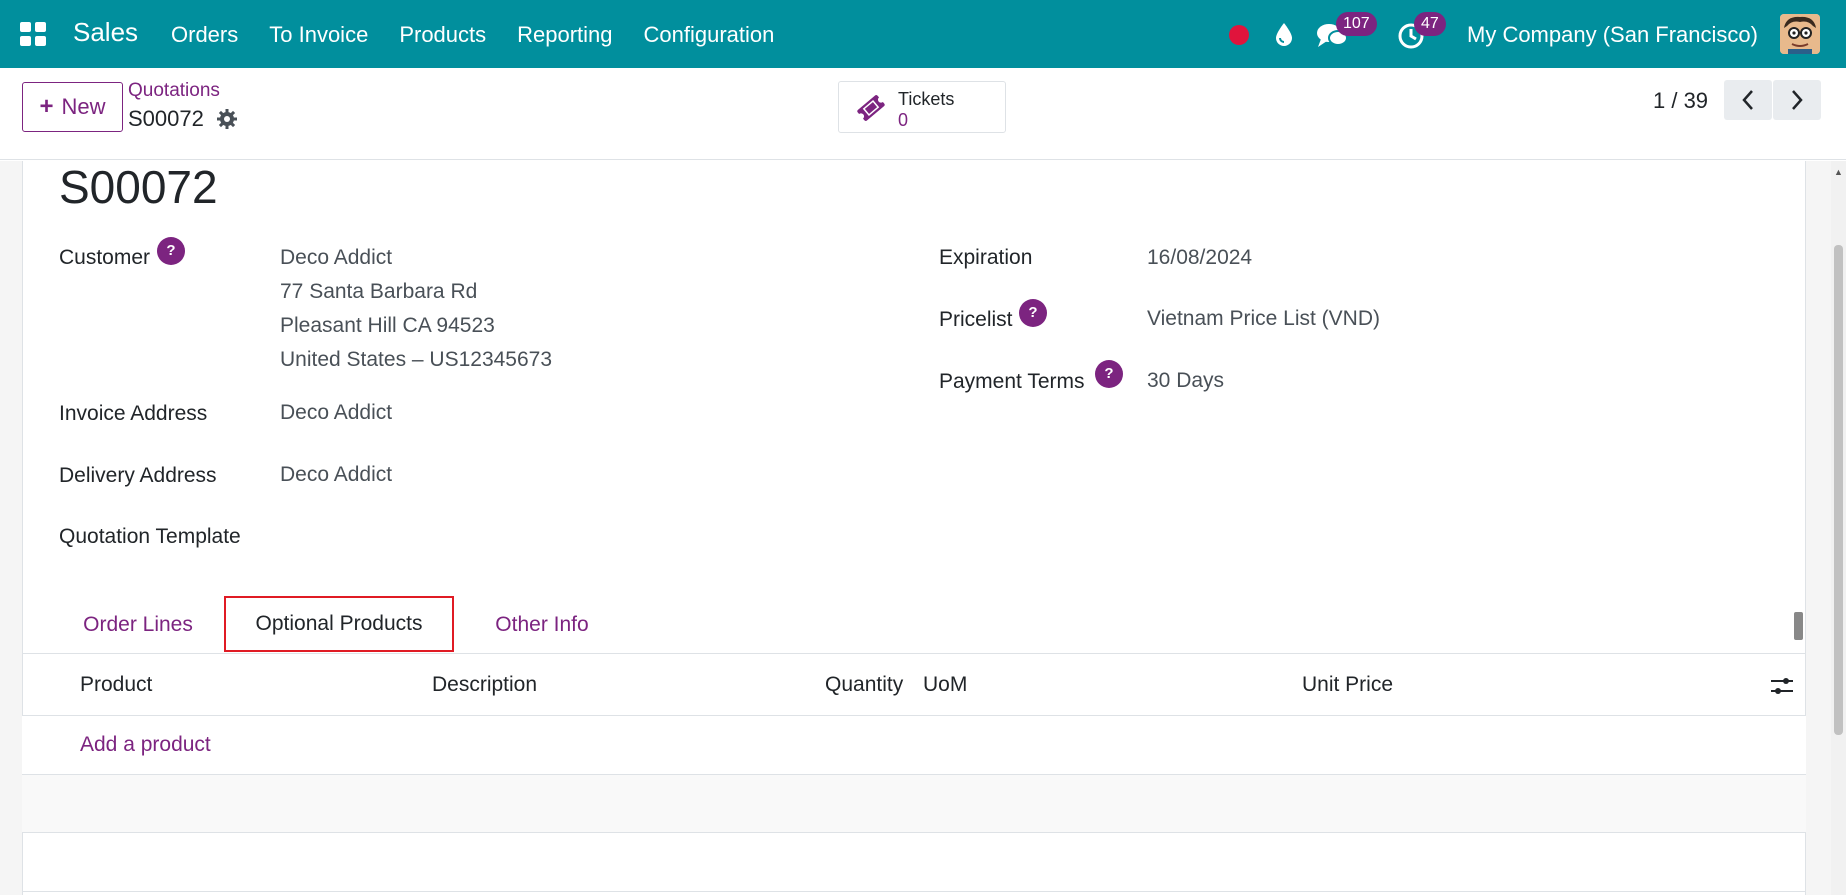 The width and height of the screenshot is (1846, 895). What do you see at coordinates (1430, 24) in the screenshot?
I see `activities-count-badge: 47` at bounding box center [1430, 24].